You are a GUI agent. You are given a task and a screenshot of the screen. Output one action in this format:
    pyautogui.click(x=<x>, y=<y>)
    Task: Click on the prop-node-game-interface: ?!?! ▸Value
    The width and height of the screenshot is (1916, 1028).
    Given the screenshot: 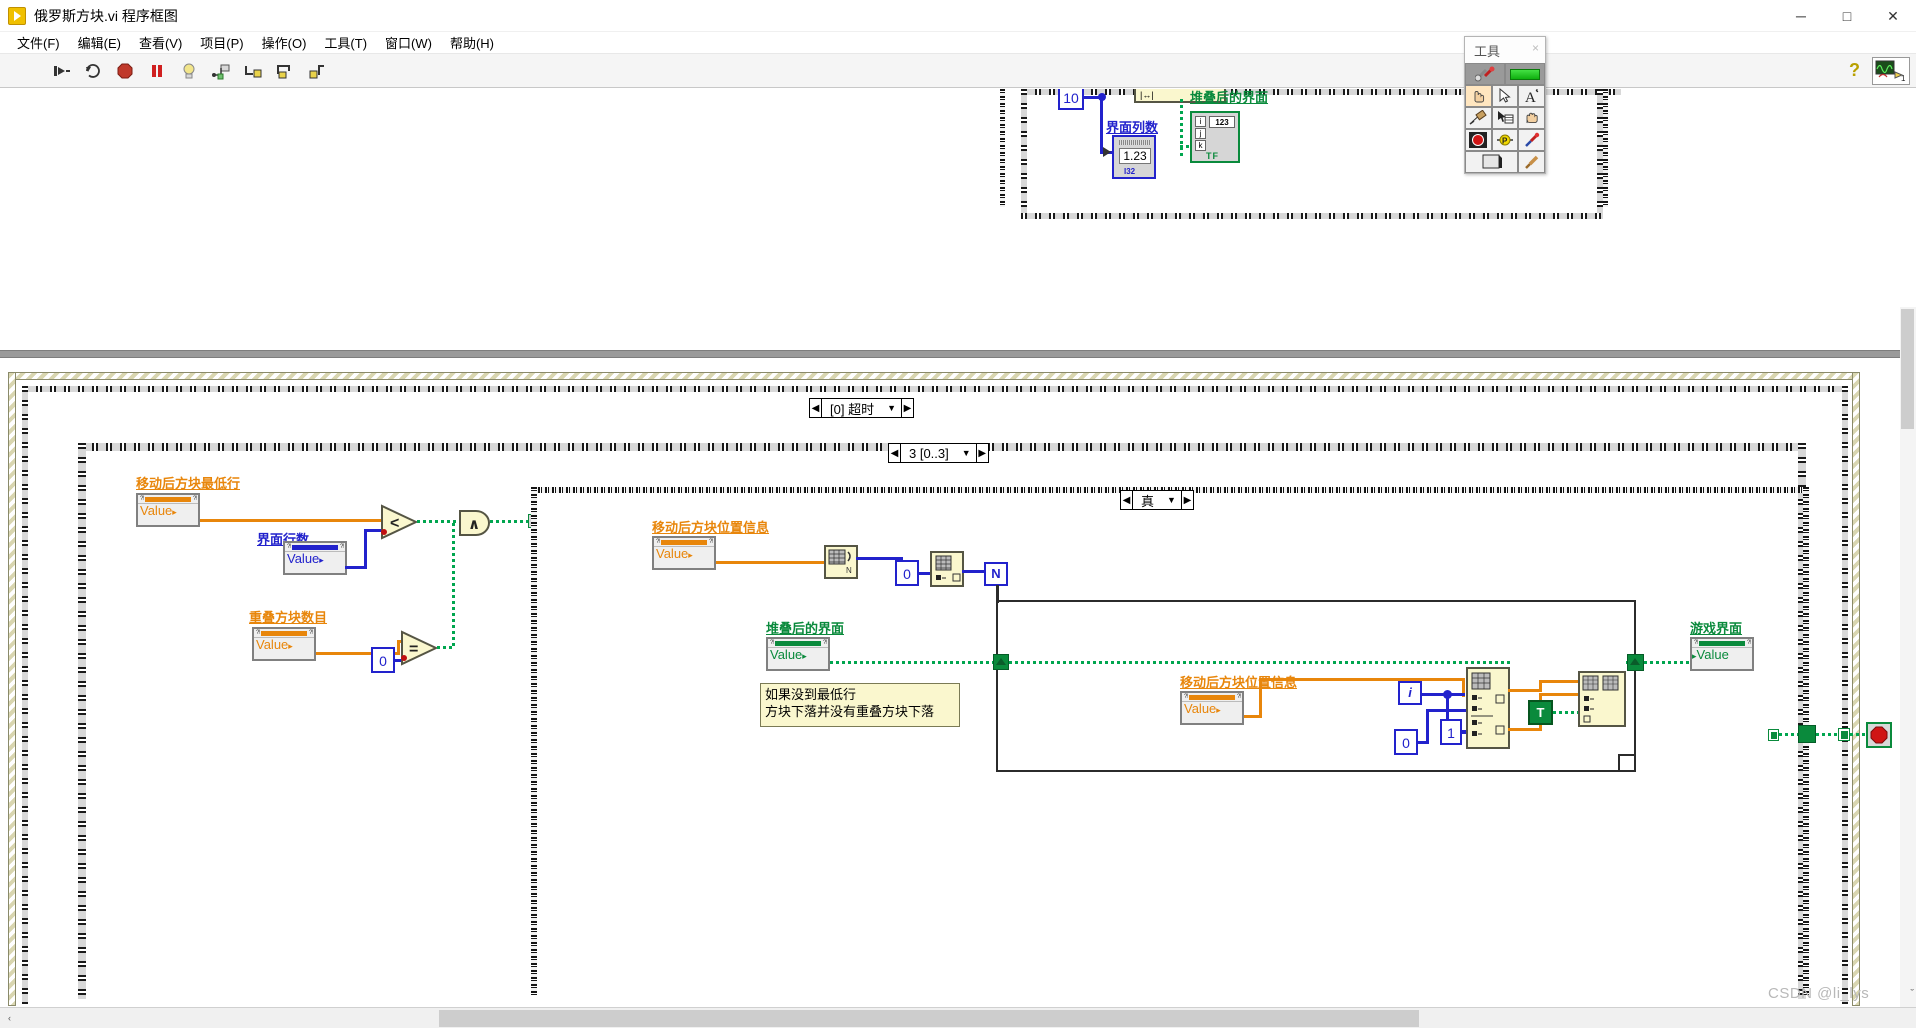 What is the action you would take?
    pyautogui.click(x=1722, y=654)
    